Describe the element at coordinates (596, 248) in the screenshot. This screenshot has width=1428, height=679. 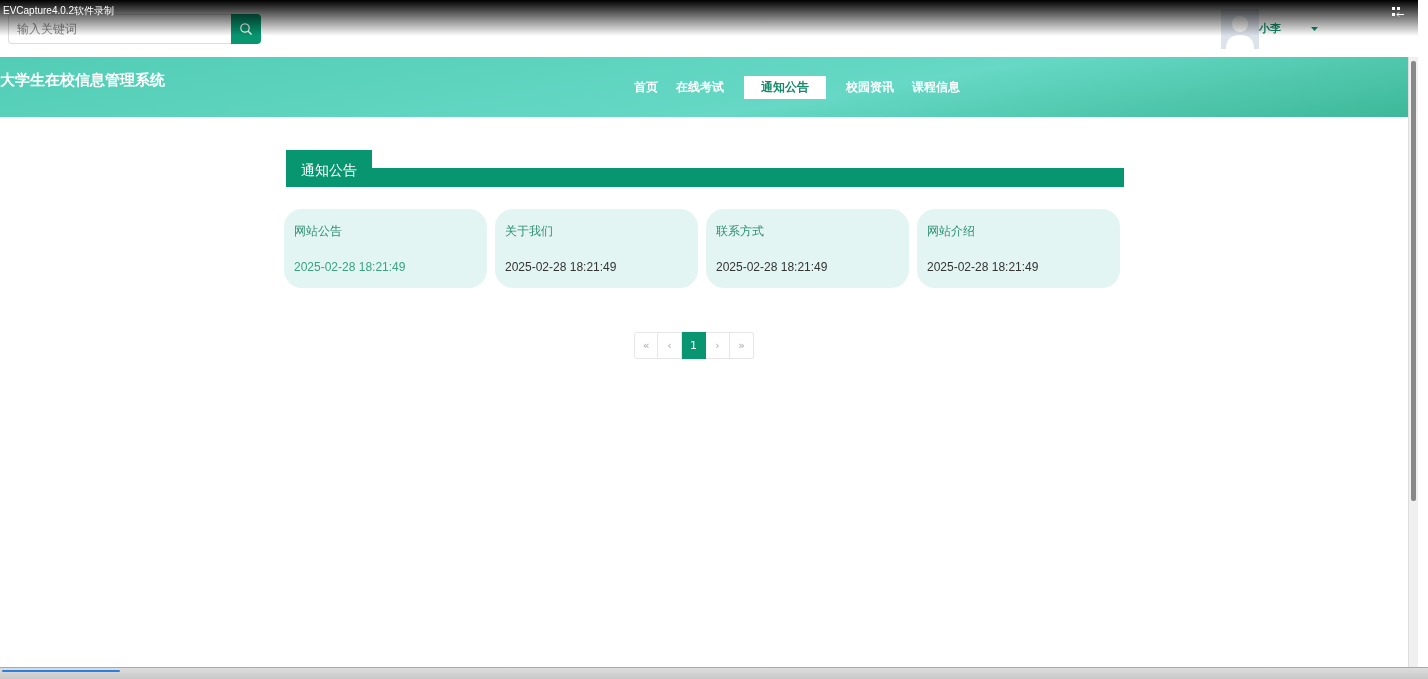
I see `notice-card: 关于我们 2025-02-28 18:21:49` at that location.